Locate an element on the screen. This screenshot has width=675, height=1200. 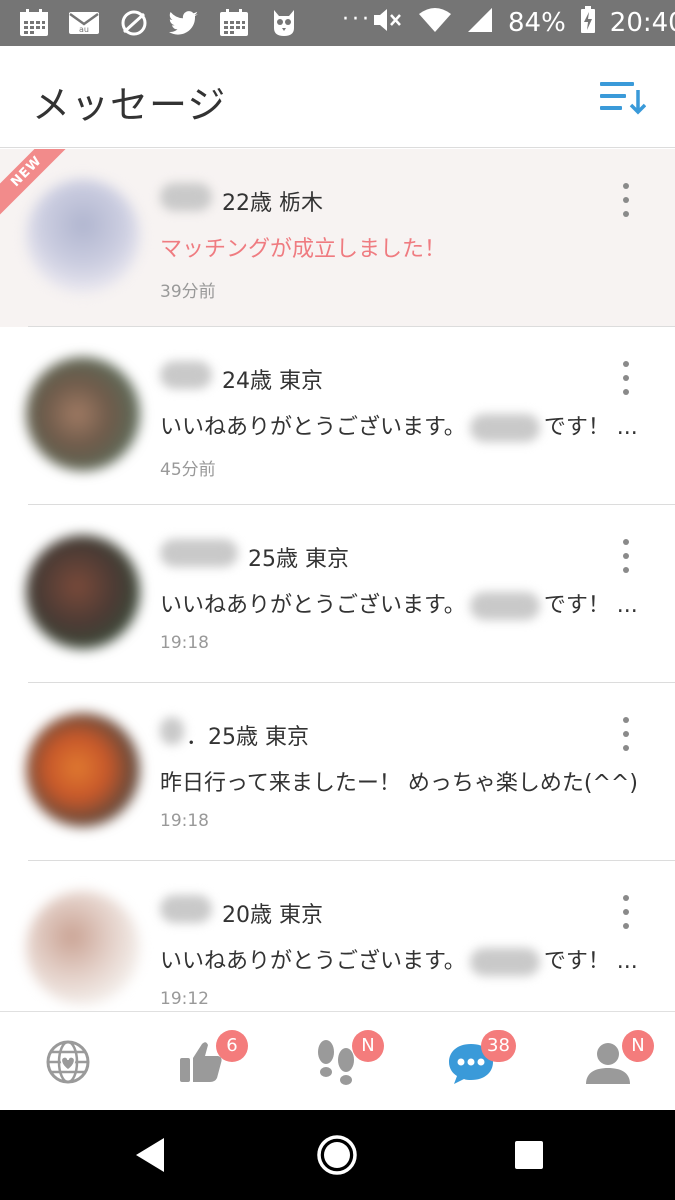
tab-messages: 38 is located at coordinates (479, 1060).